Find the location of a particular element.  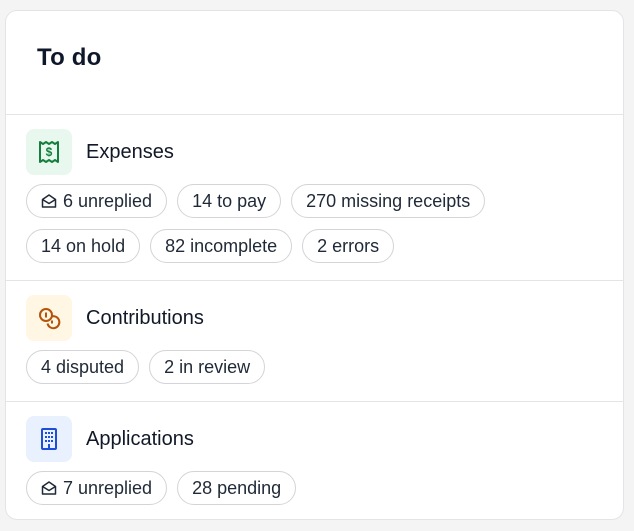

pill-expenses-incomplete: 82 incomplete is located at coordinates (221, 246).